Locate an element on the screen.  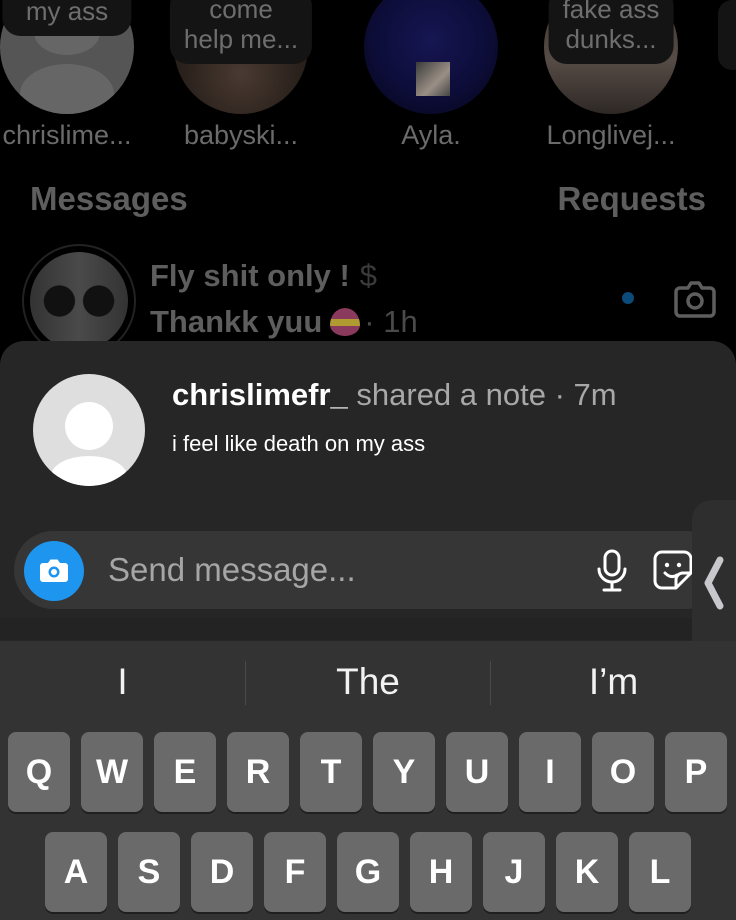
suggestion-item: I is located at coordinates (122, 686).